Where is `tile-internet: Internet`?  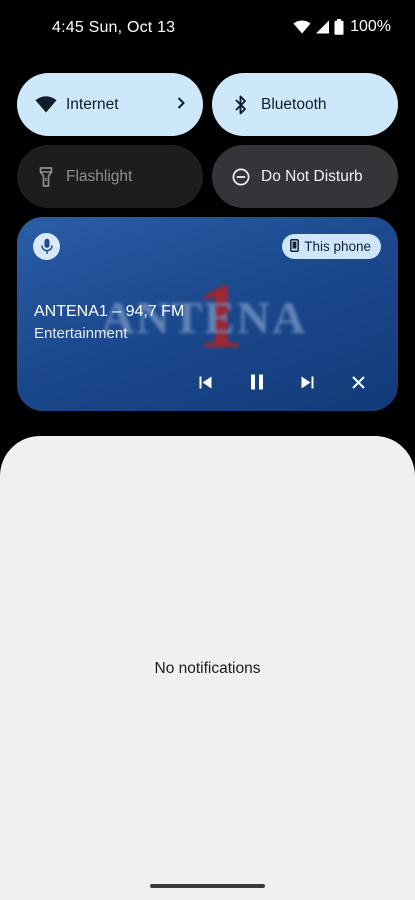
tile-internet: Internet is located at coordinates (110, 104).